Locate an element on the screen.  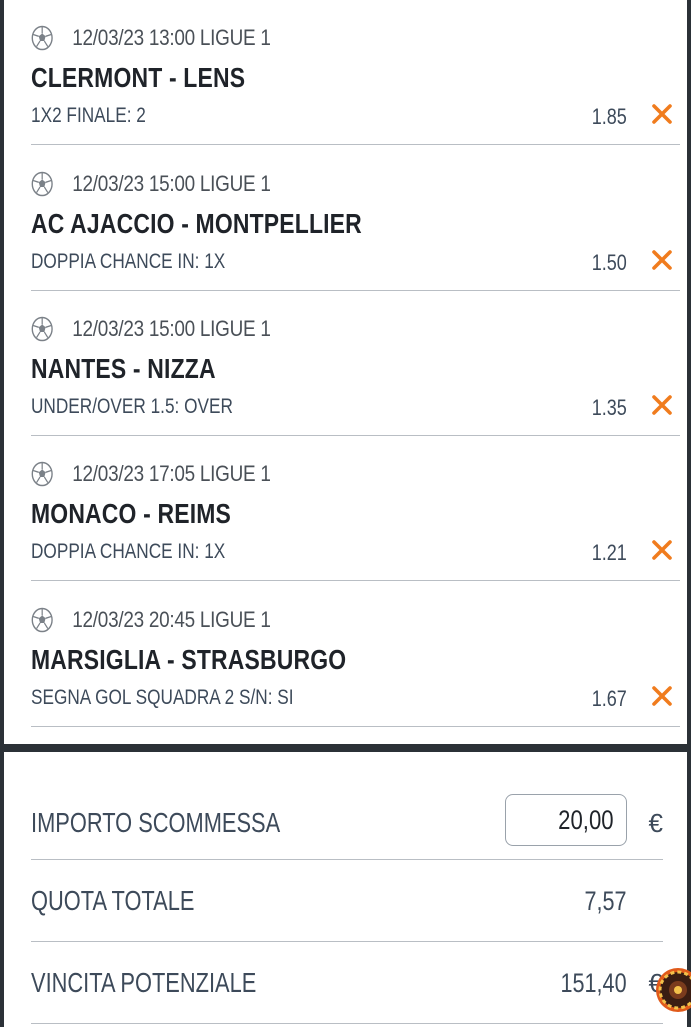
bet-odd: 1.35 is located at coordinates (609, 407).